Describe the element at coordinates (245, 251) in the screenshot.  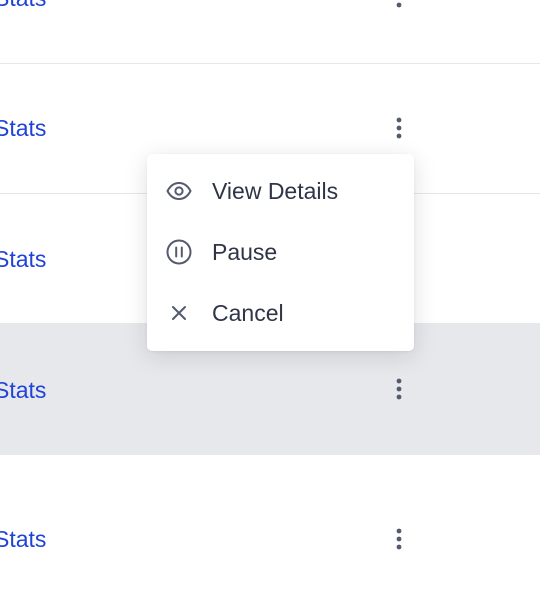
I see `menu-item-label: Pause` at that location.